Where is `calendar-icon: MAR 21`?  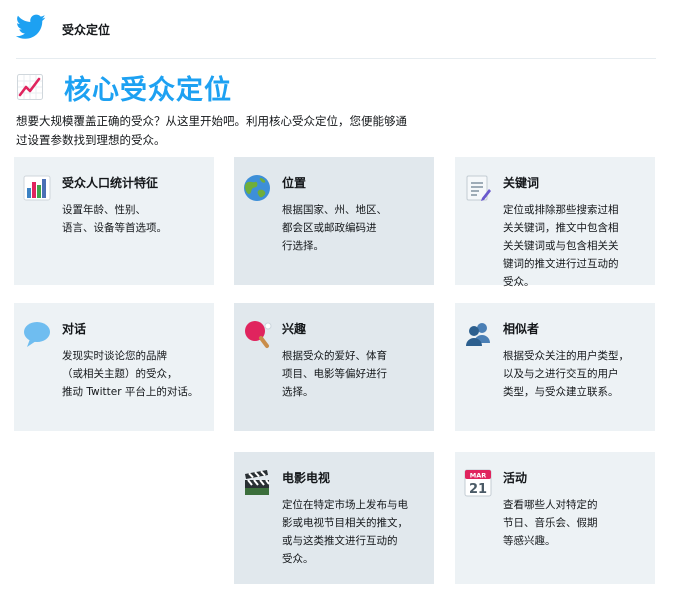 calendar-icon: MAR 21 is located at coordinates (478, 483).